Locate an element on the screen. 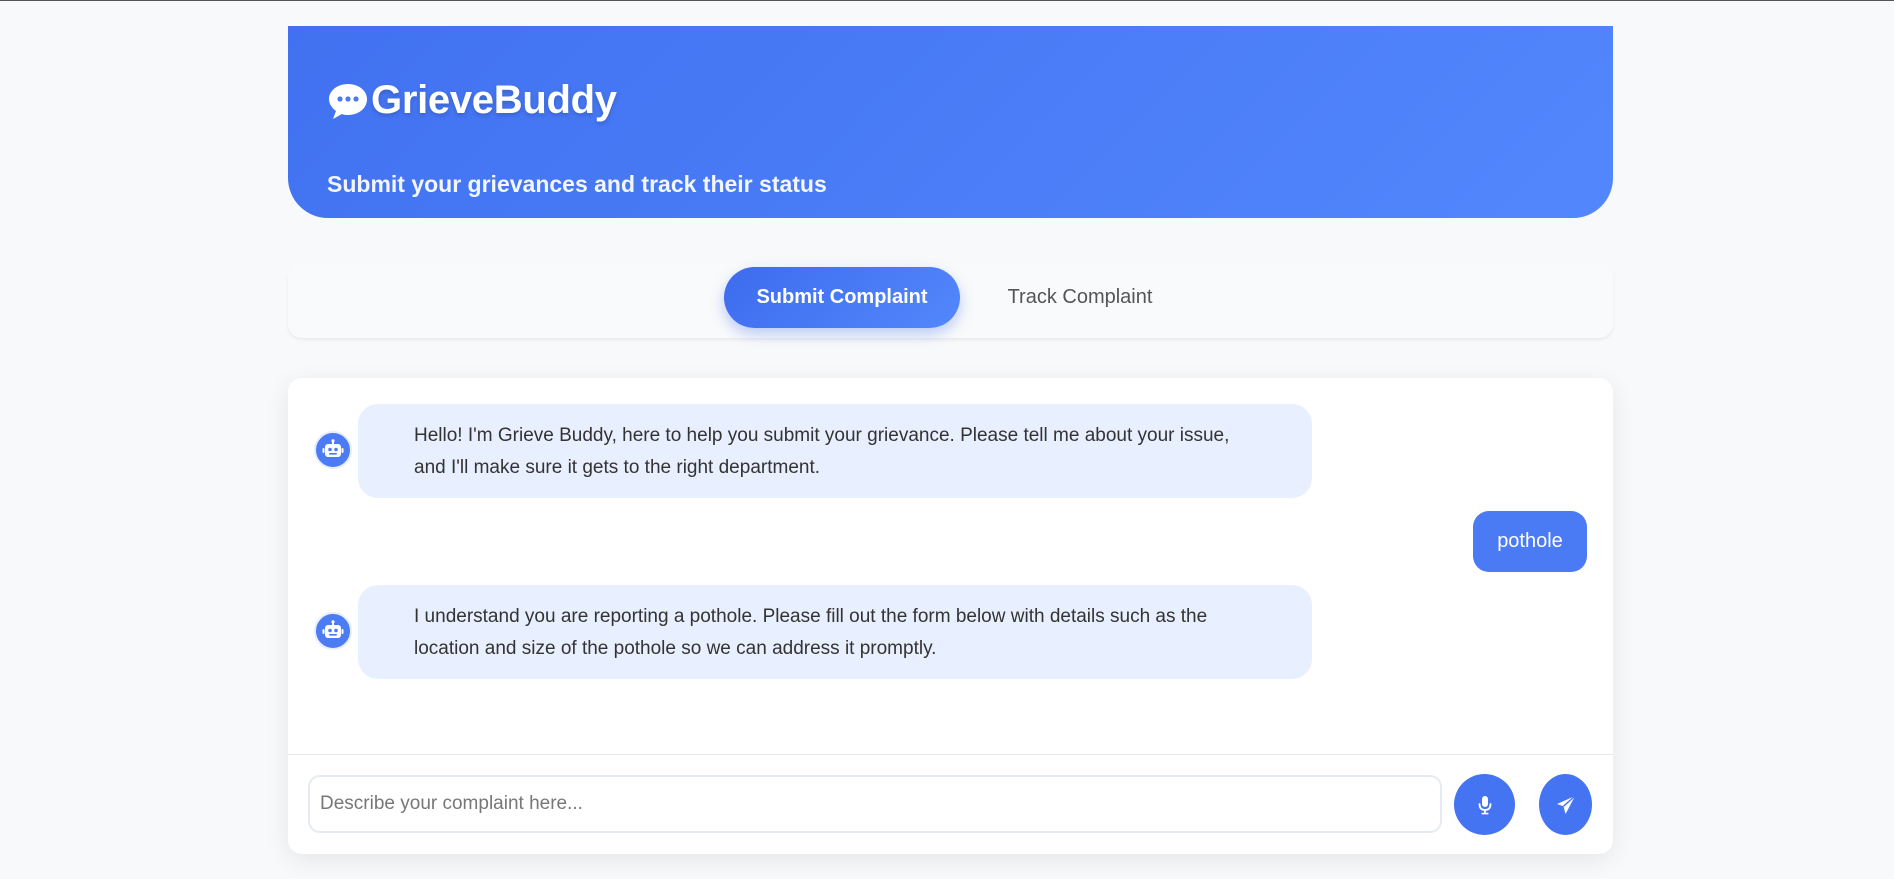 This screenshot has width=1894, height=879. send-button is located at coordinates (1565, 804).